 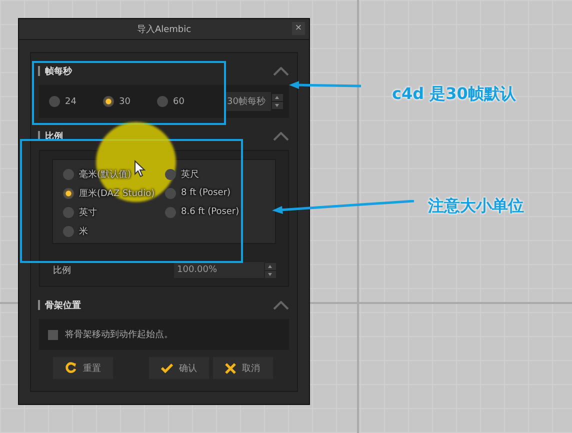 What do you see at coordinates (70, 101) in the screenshot?
I see `radio-label: 24` at bounding box center [70, 101].